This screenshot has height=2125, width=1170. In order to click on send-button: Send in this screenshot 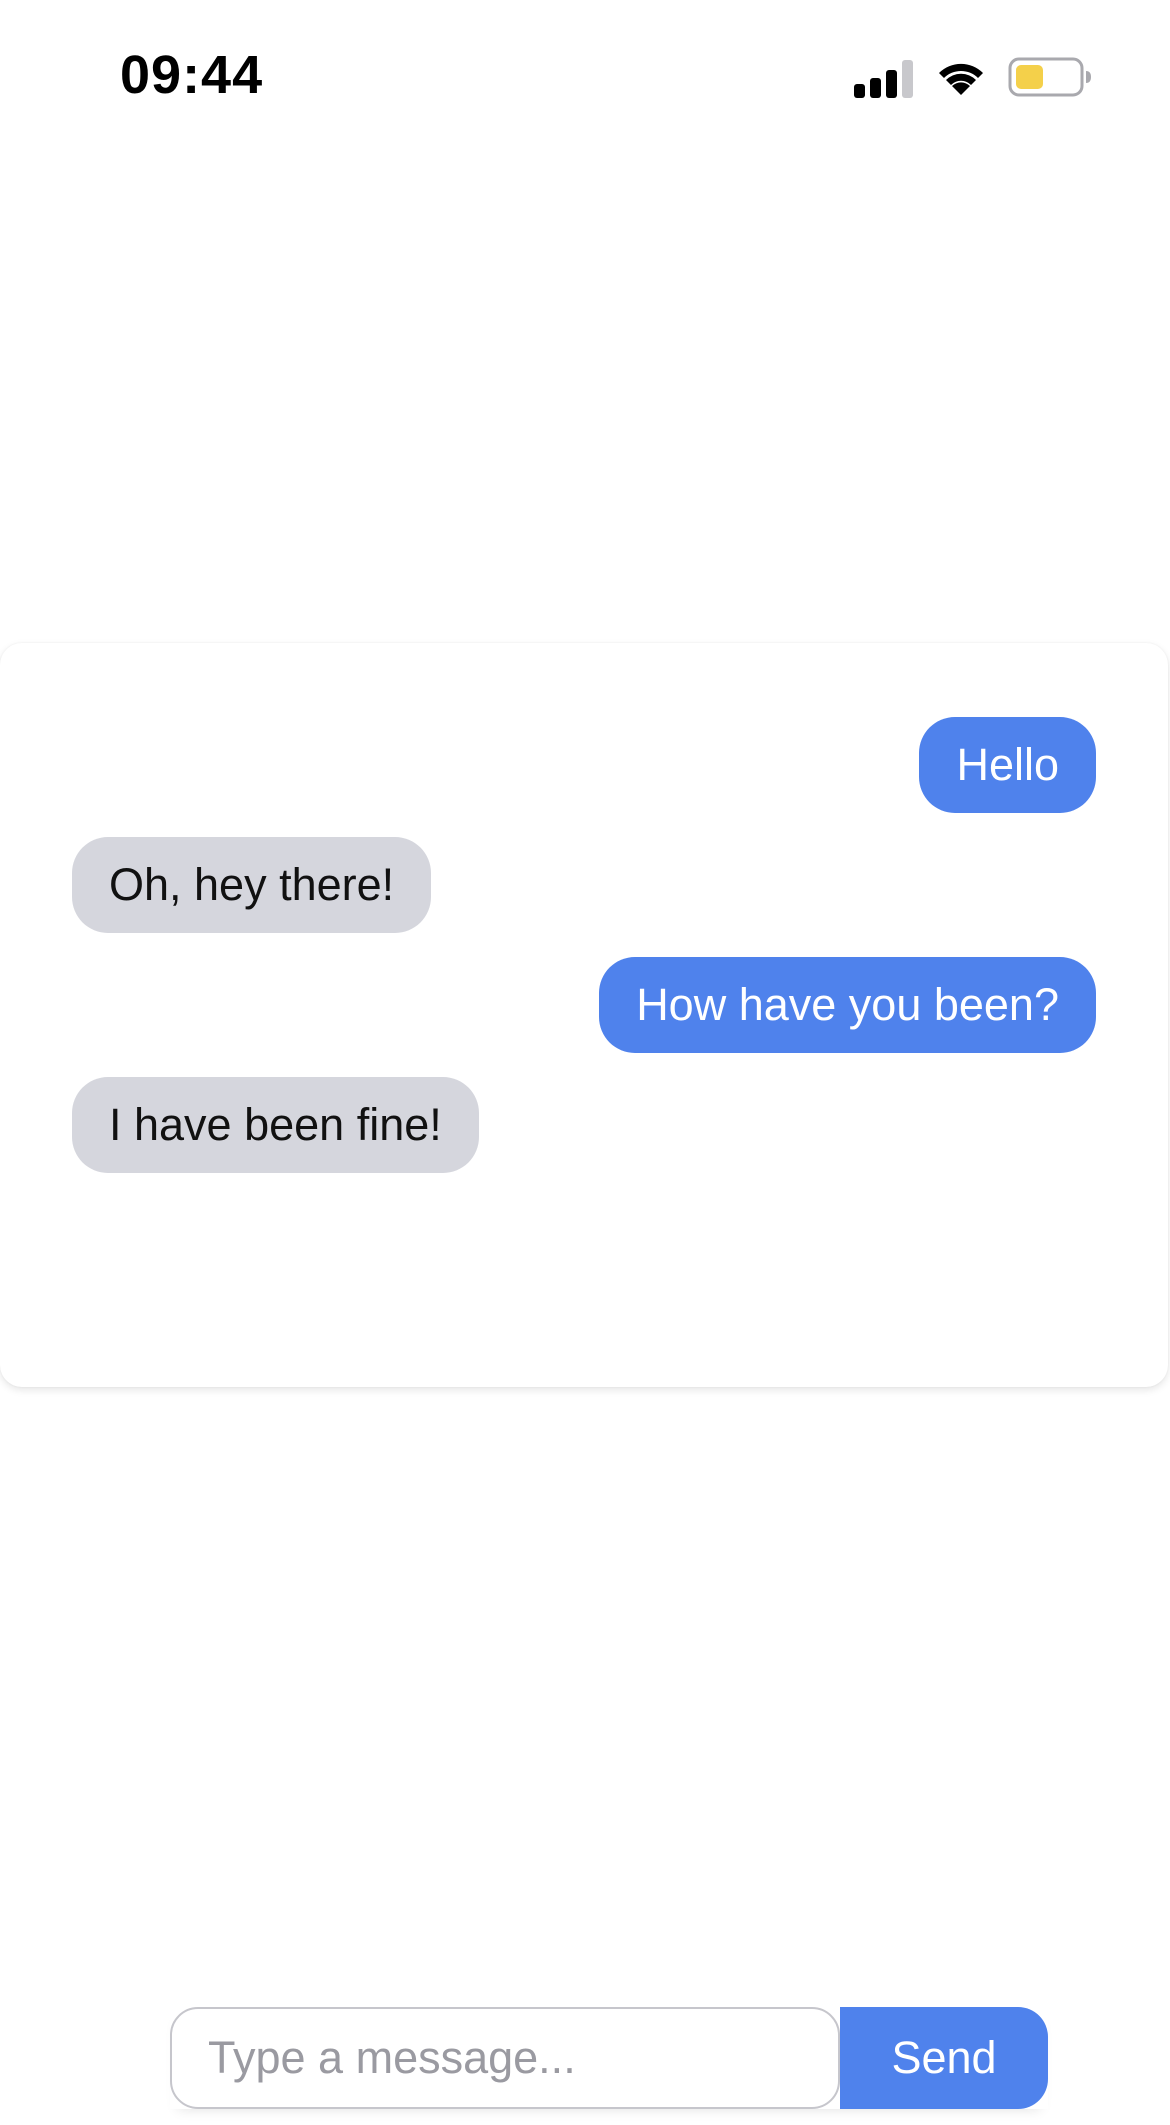, I will do `click(944, 2058)`.